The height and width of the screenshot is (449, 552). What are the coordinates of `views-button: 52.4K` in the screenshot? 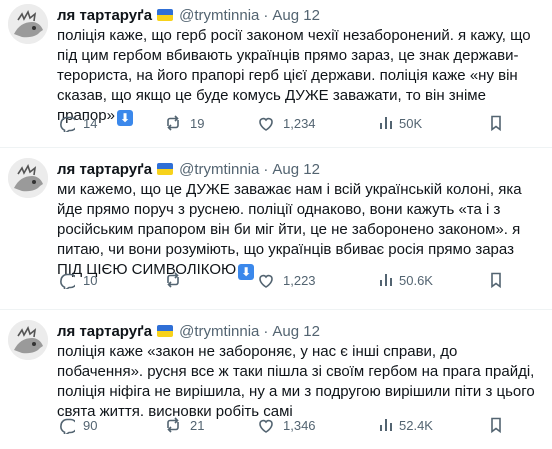 It's located at (432, 425).